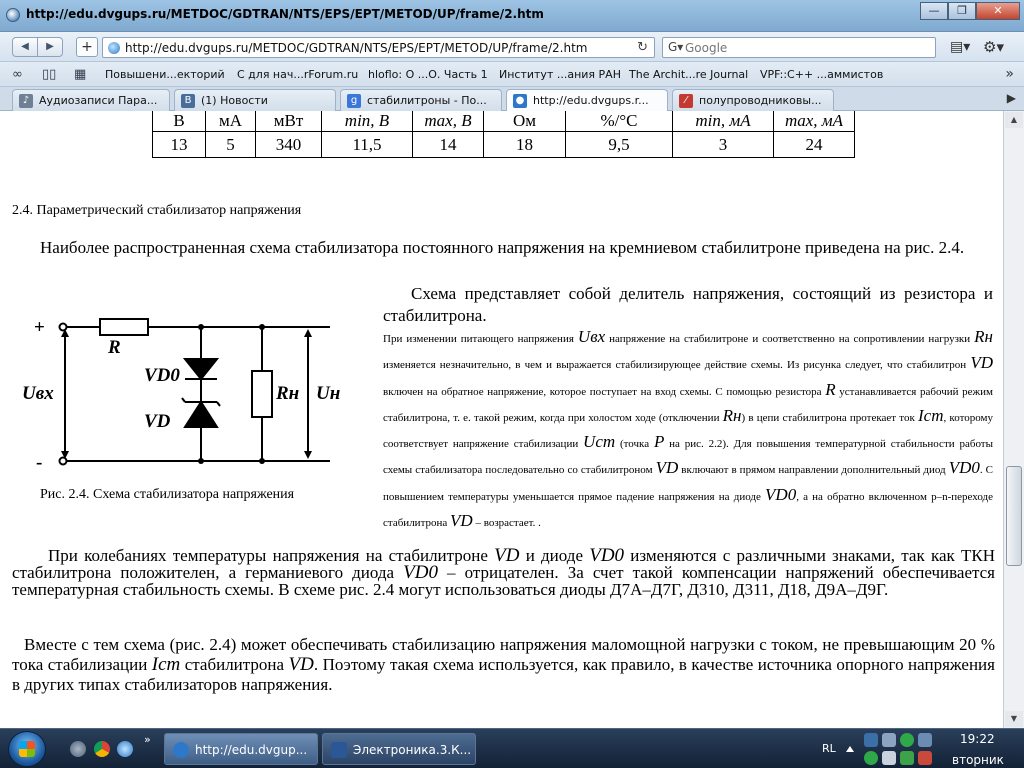  I want to click on table-cell: max, В, so click(448, 121).